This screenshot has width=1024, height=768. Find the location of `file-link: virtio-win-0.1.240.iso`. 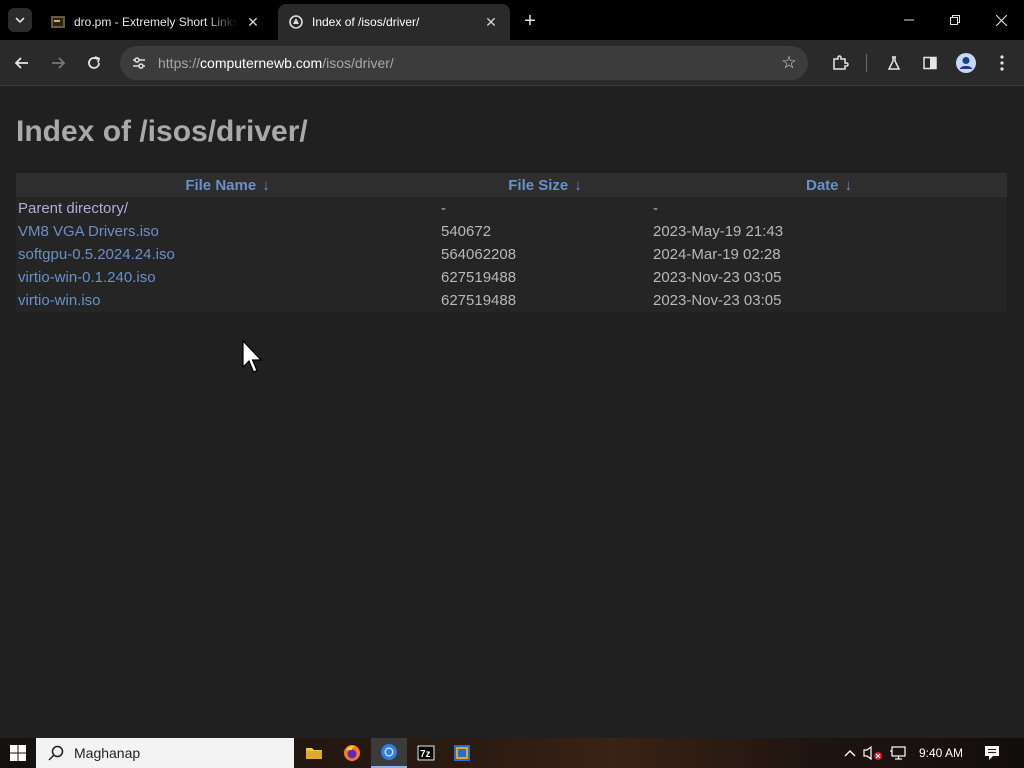

file-link: virtio-win-0.1.240.iso is located at coordinates (87, 277).